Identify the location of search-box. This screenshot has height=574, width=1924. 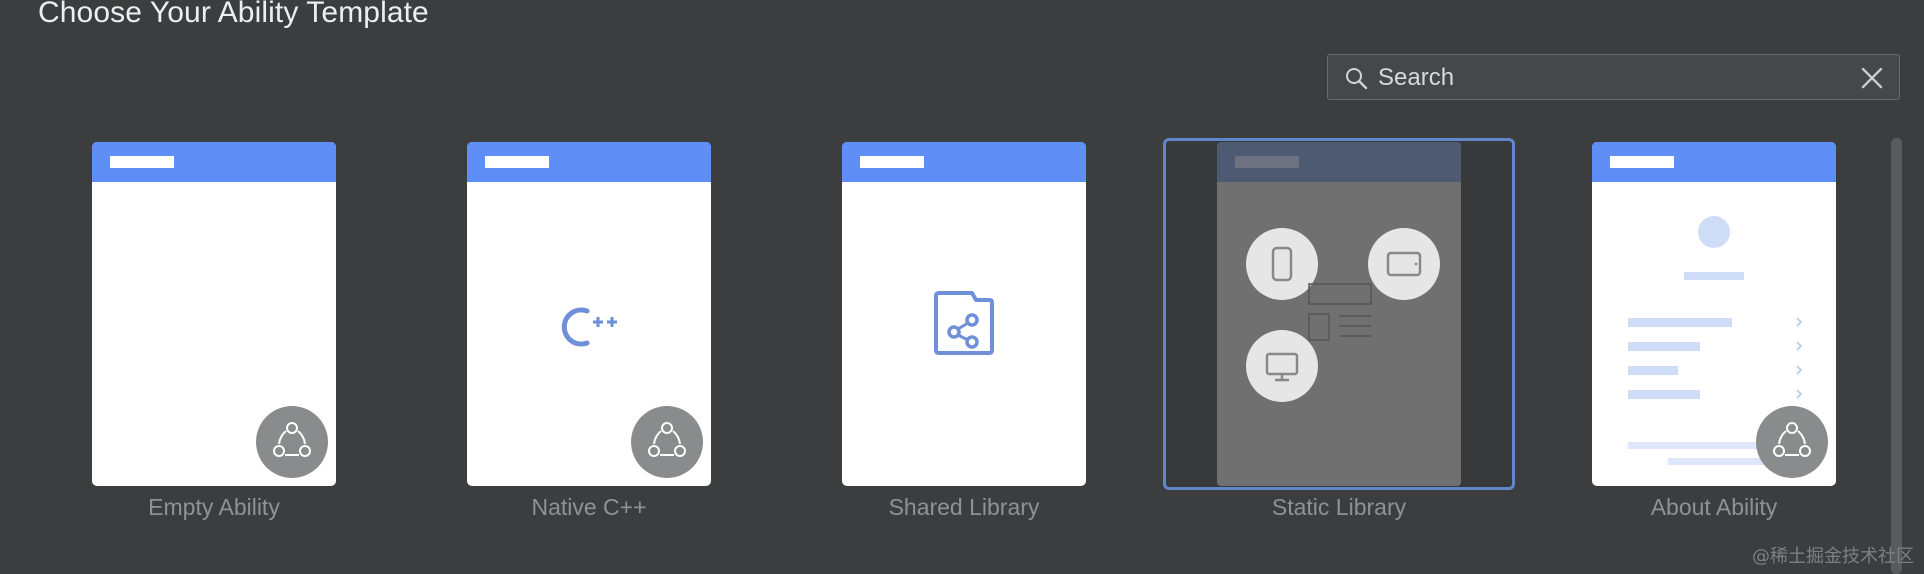
(1613, 77).